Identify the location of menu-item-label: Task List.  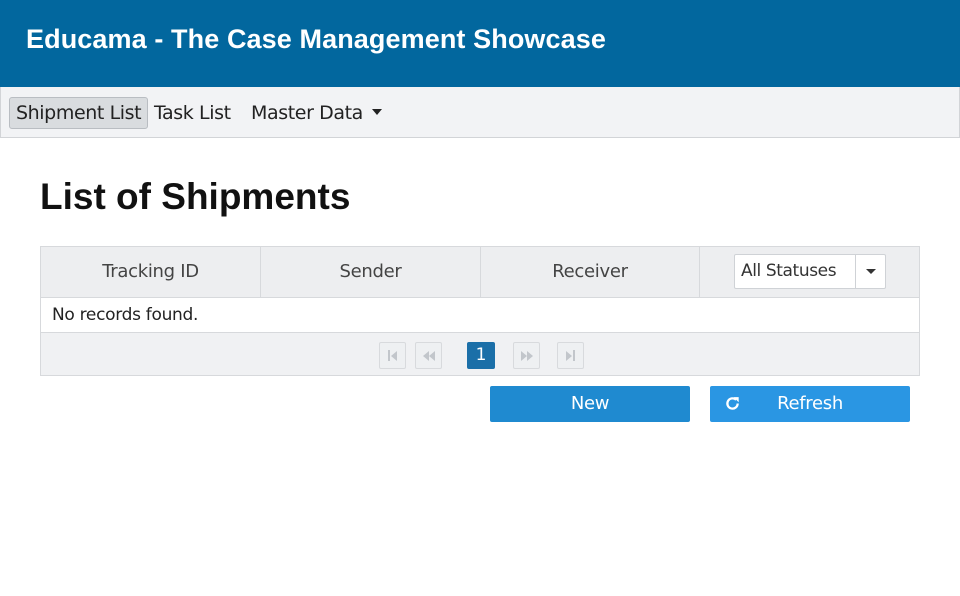
(192, 113).